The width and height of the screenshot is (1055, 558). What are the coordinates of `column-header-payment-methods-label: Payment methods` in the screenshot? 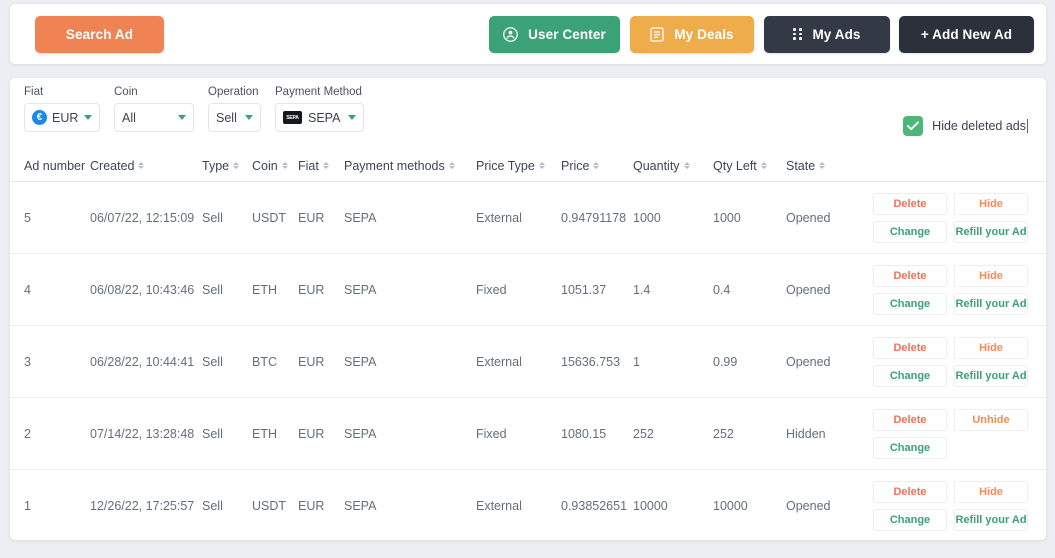 It's located at (394, 165).